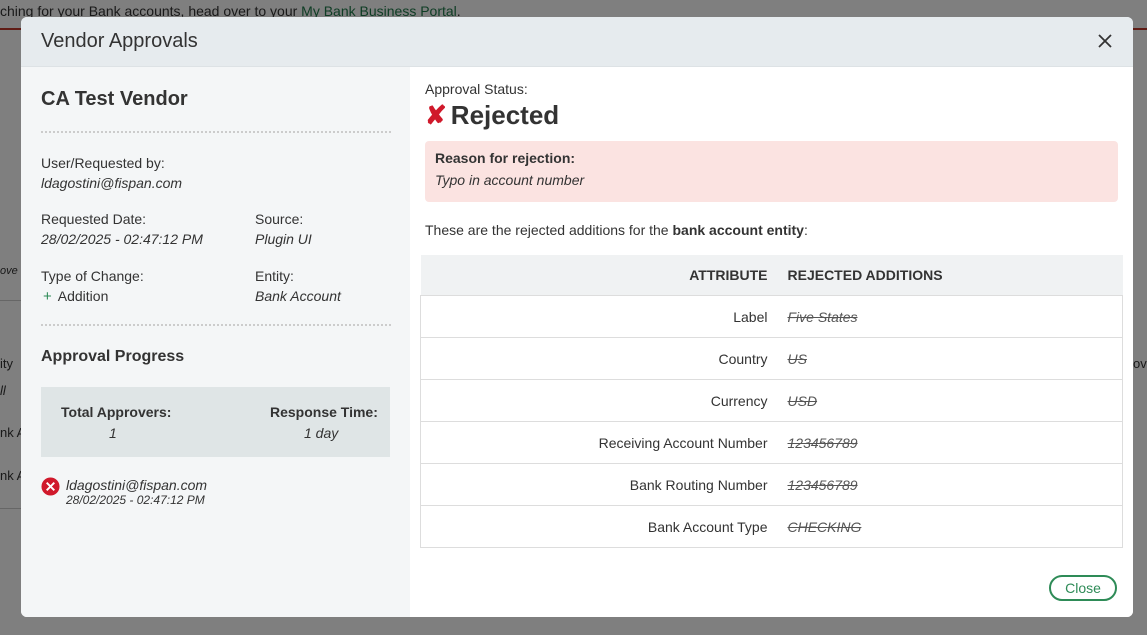 The image size is (1147, 635). What do you see at coordinates (476, 89) in the screenshot?
I see `approval-status-label: Approval Status:` at bounding box center [476, 89].